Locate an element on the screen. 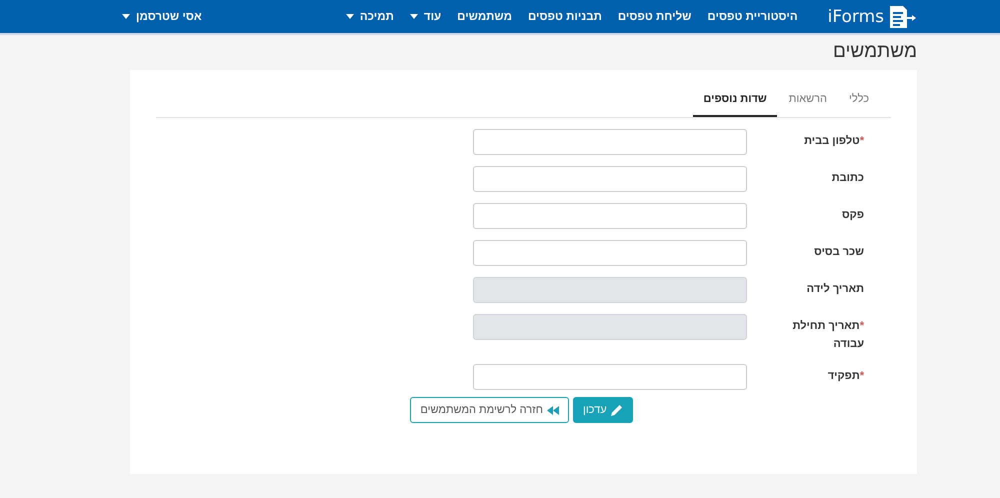 This screenshot has height=498, width=1000. nav-link: תבניות טפסים is located at coordinates (565, 16).